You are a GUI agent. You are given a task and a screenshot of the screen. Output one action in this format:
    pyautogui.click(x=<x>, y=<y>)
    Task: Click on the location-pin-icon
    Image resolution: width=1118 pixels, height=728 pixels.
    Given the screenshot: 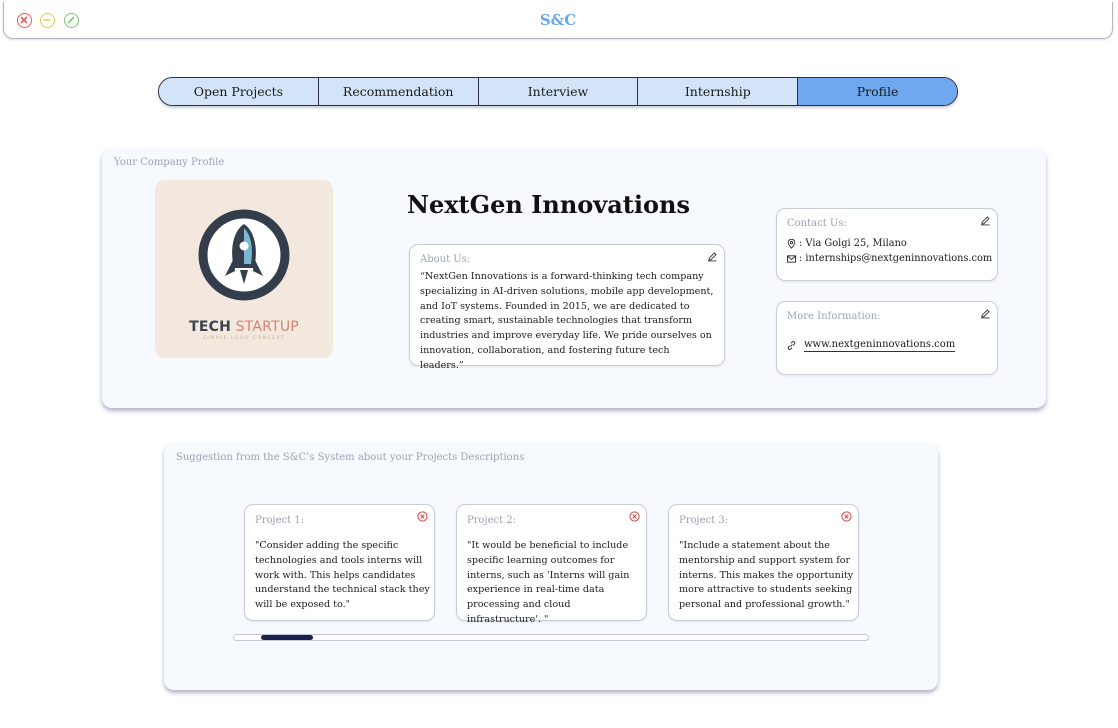 What is the action you would take?
    pyautogui.click(x=791, y=243)
    